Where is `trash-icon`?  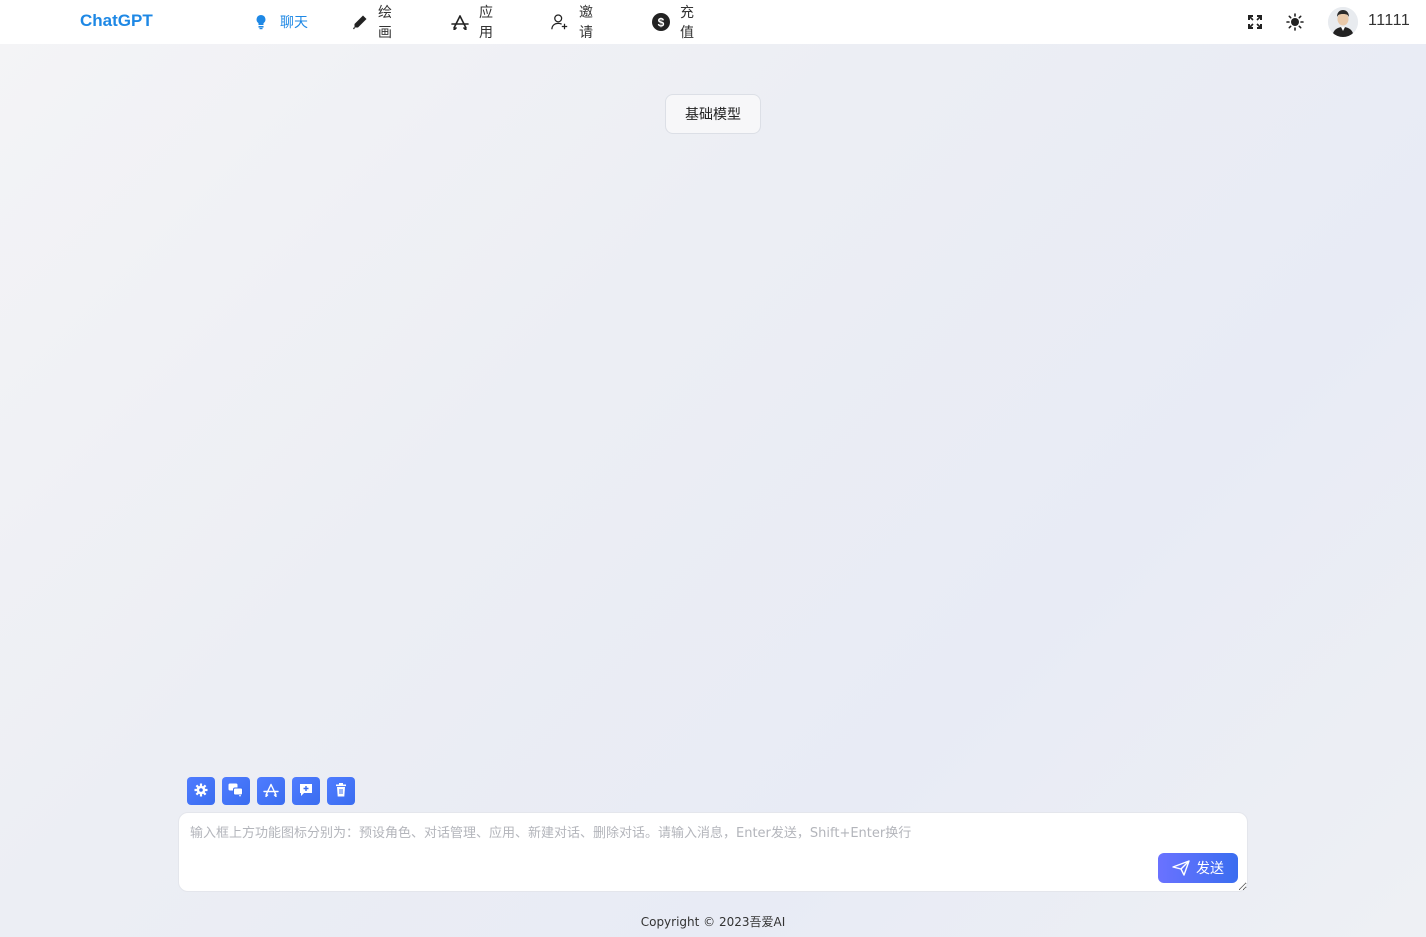
trash-icon is located at coordinates (341, 791).